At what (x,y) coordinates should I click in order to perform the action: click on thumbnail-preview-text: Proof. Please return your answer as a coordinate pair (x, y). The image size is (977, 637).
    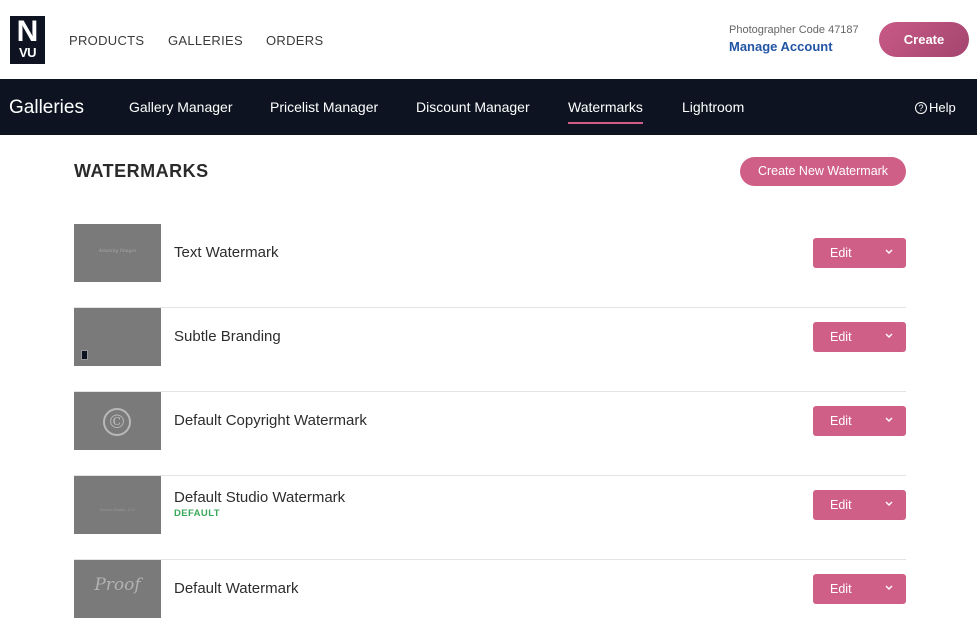
    Looking at the image, I should click on (117, 585).